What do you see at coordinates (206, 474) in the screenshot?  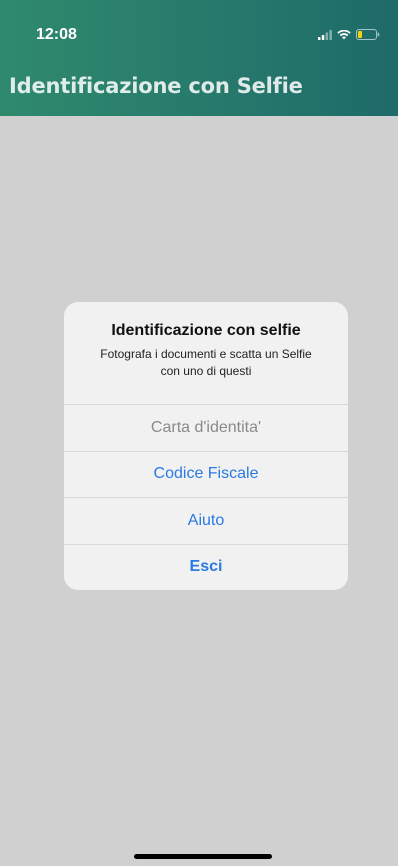 I see `codice-fiscale-button: Codice Fiscale` at bounding box center [206, 474].